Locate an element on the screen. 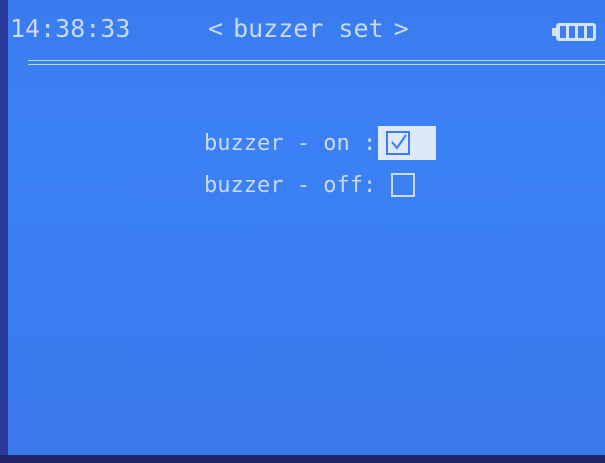 This screenshot has width=605, height=463. checkmark-icon is located at coordinates (399, 142).